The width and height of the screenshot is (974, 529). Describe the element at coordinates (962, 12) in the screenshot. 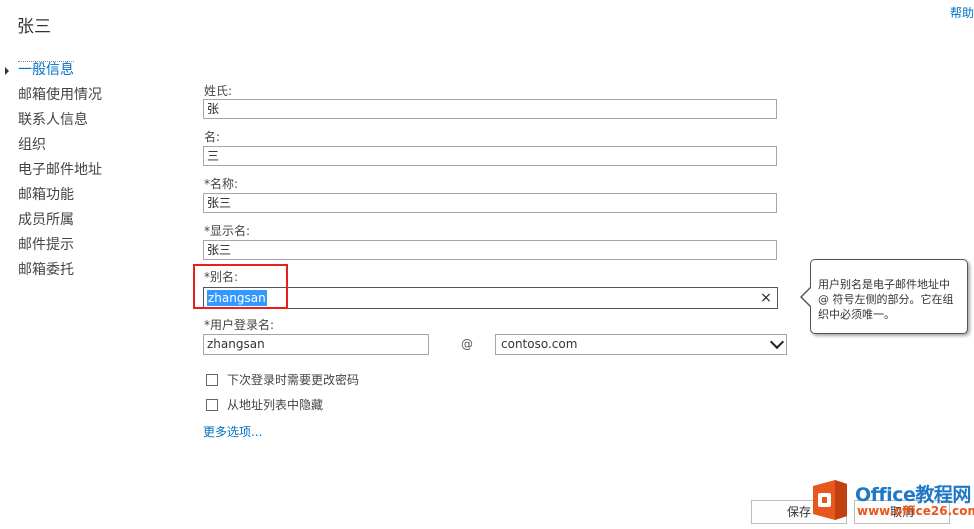

I see `help-link: 帮助` at that location.